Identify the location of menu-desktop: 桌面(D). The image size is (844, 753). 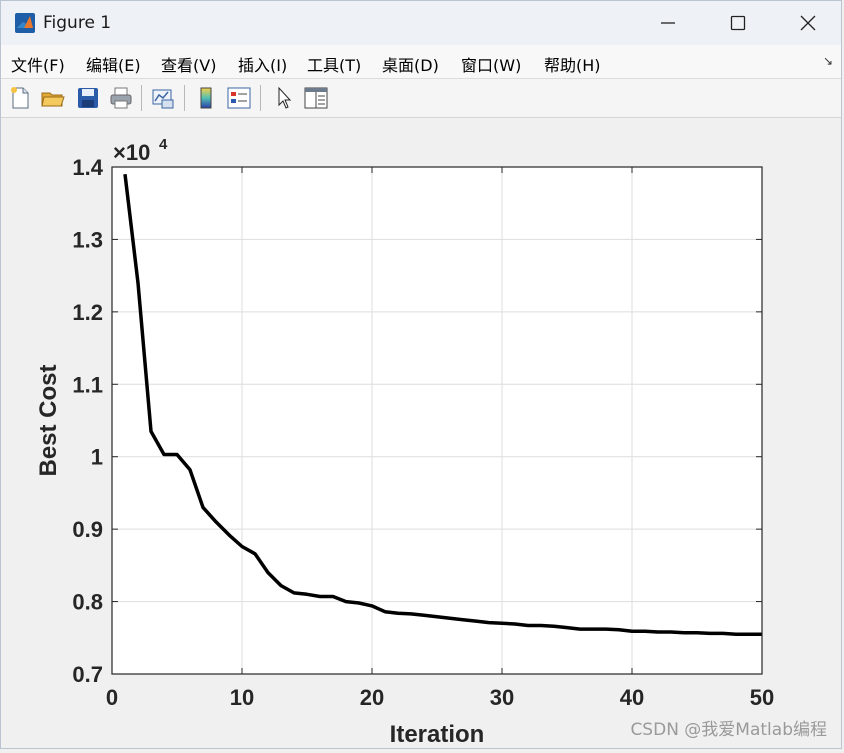
(410, 64).